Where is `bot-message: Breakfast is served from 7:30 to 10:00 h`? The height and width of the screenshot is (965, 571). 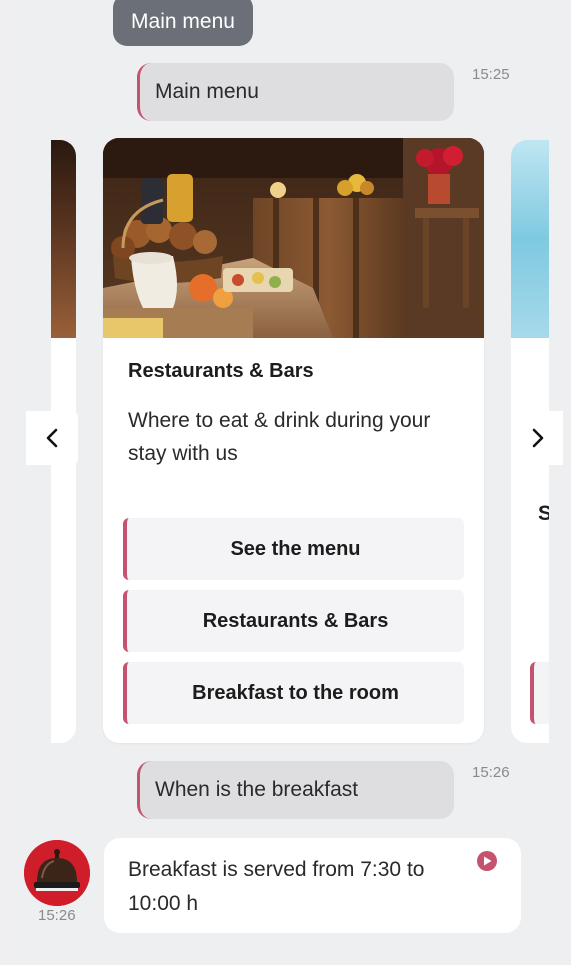
bot-message: Breakfast is served from 7:30 to 10:00 h is located at coordinates (312, 885).